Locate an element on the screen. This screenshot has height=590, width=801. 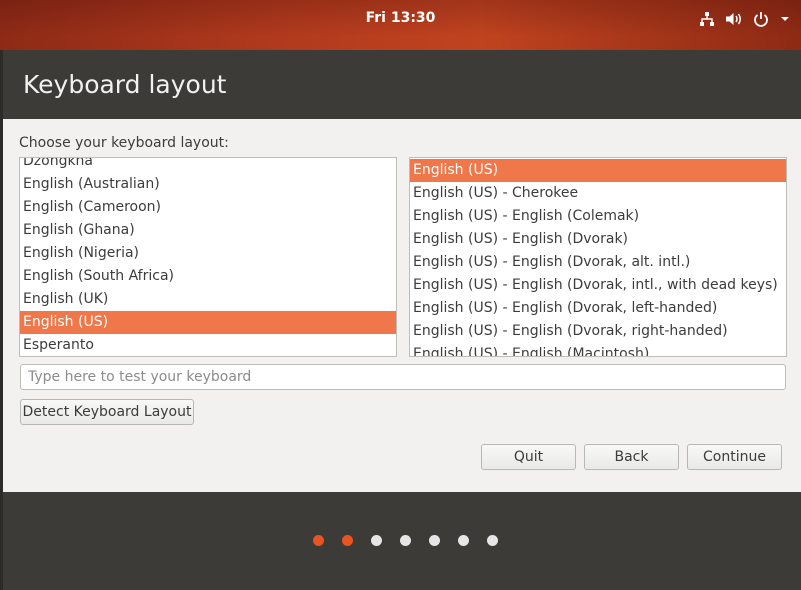
chevron-down-icon is located at coordinates (785, 19).